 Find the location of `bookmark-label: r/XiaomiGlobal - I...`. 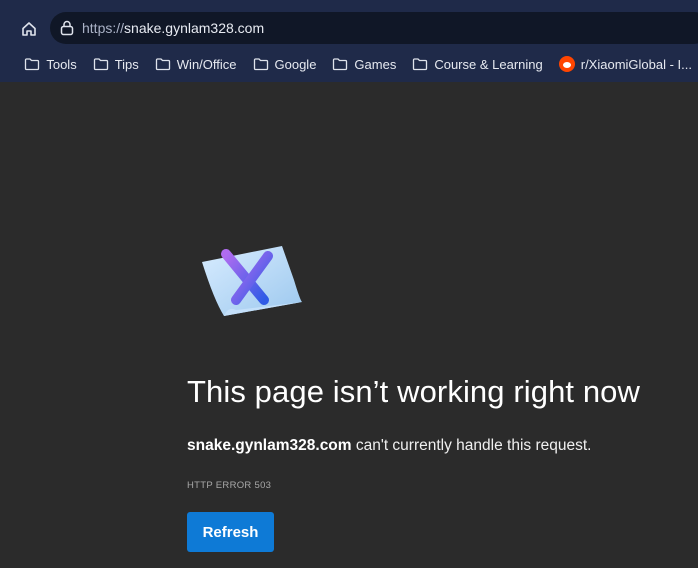

bookmark-label: r/XiaomiGlobal - I... is located at coordinates (636, 64).